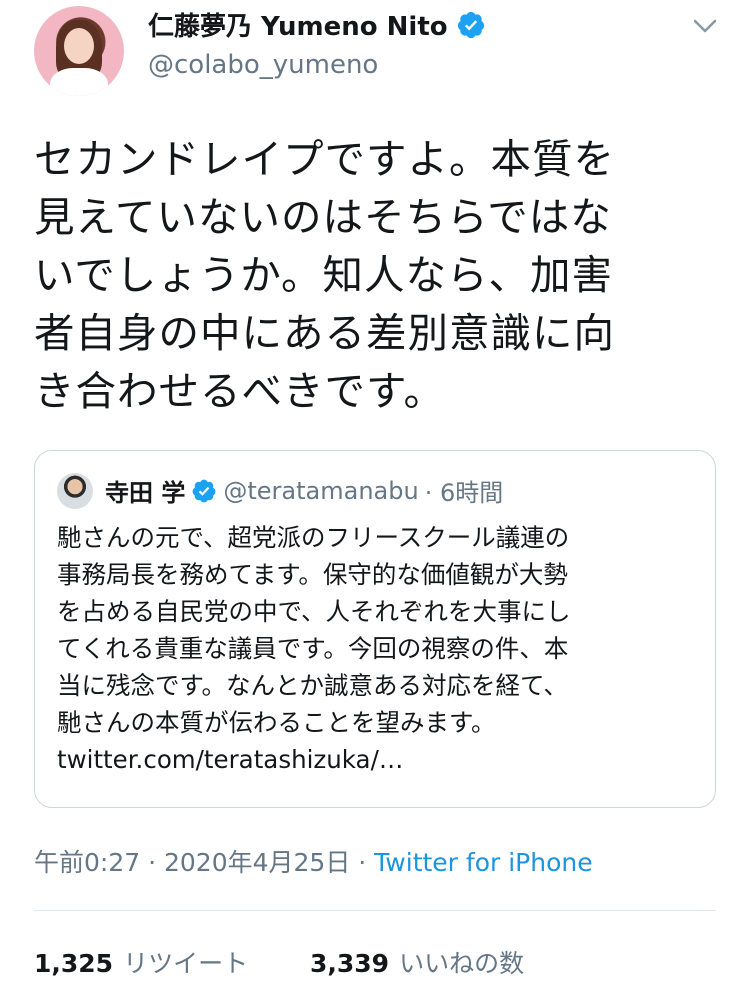 The height and width of the screenshot is (1007, 750). I want to click on author-handle: @colabo_yumeno, so click(263, 65).